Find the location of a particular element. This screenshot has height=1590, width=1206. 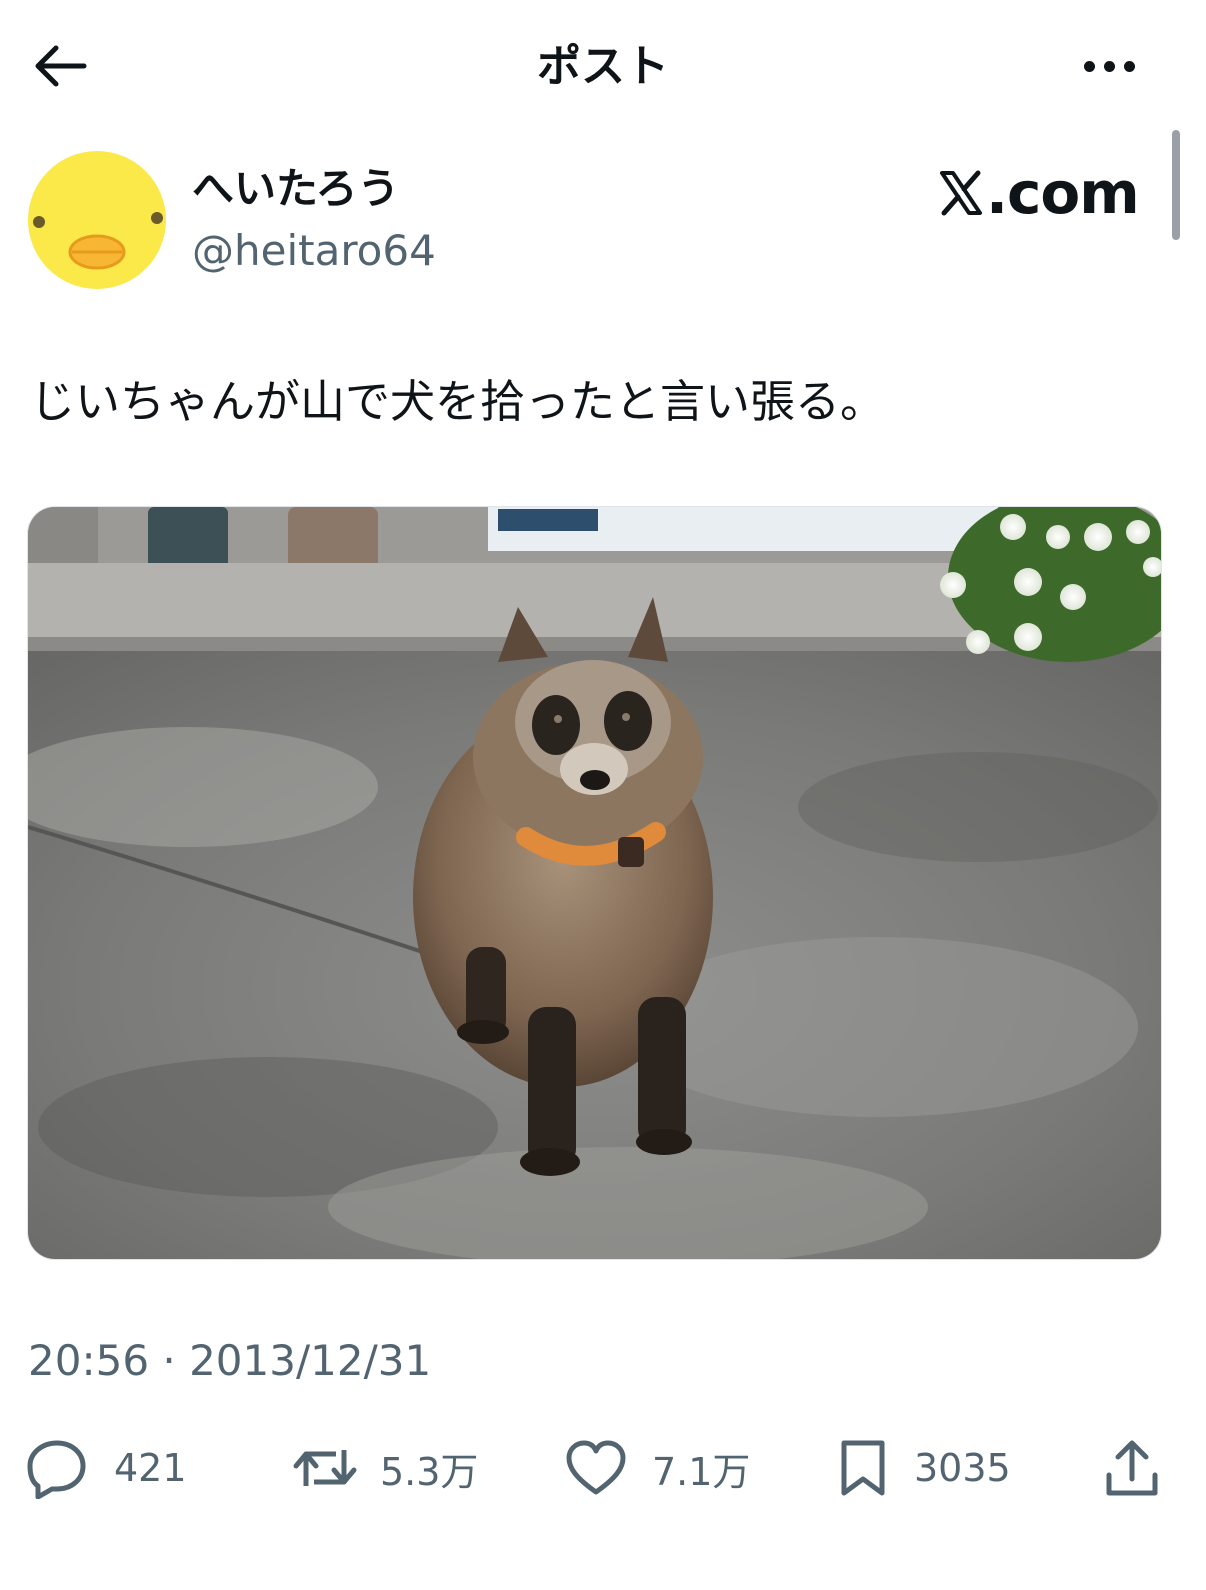

reply-icon is located at coordinates (56, 1469).